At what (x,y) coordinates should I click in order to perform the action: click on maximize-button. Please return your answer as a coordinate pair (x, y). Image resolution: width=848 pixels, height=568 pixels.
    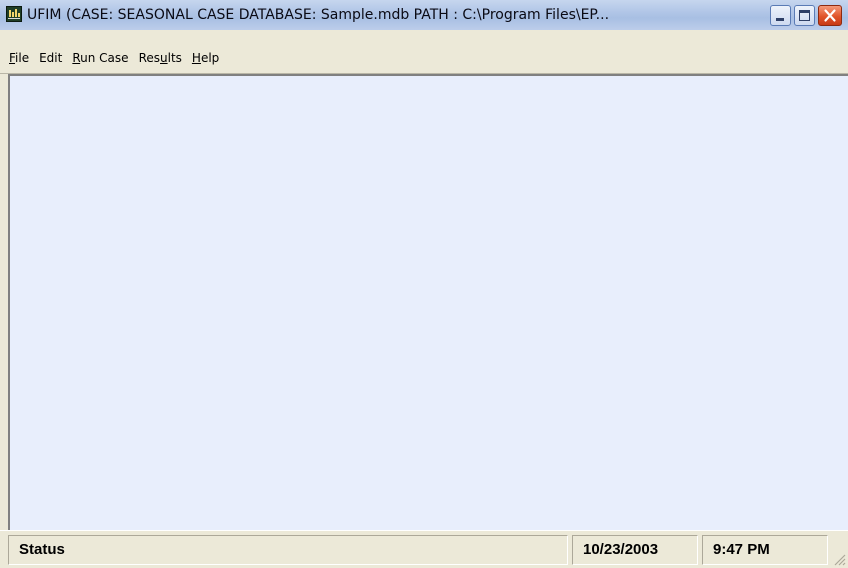
    Looking at the image, I should click on (804, 15).